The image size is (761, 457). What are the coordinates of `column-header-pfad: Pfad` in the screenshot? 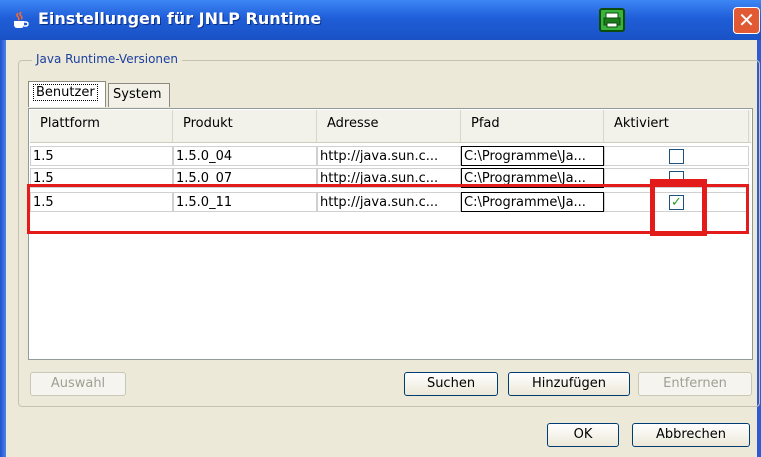 It's located at (532, 126).